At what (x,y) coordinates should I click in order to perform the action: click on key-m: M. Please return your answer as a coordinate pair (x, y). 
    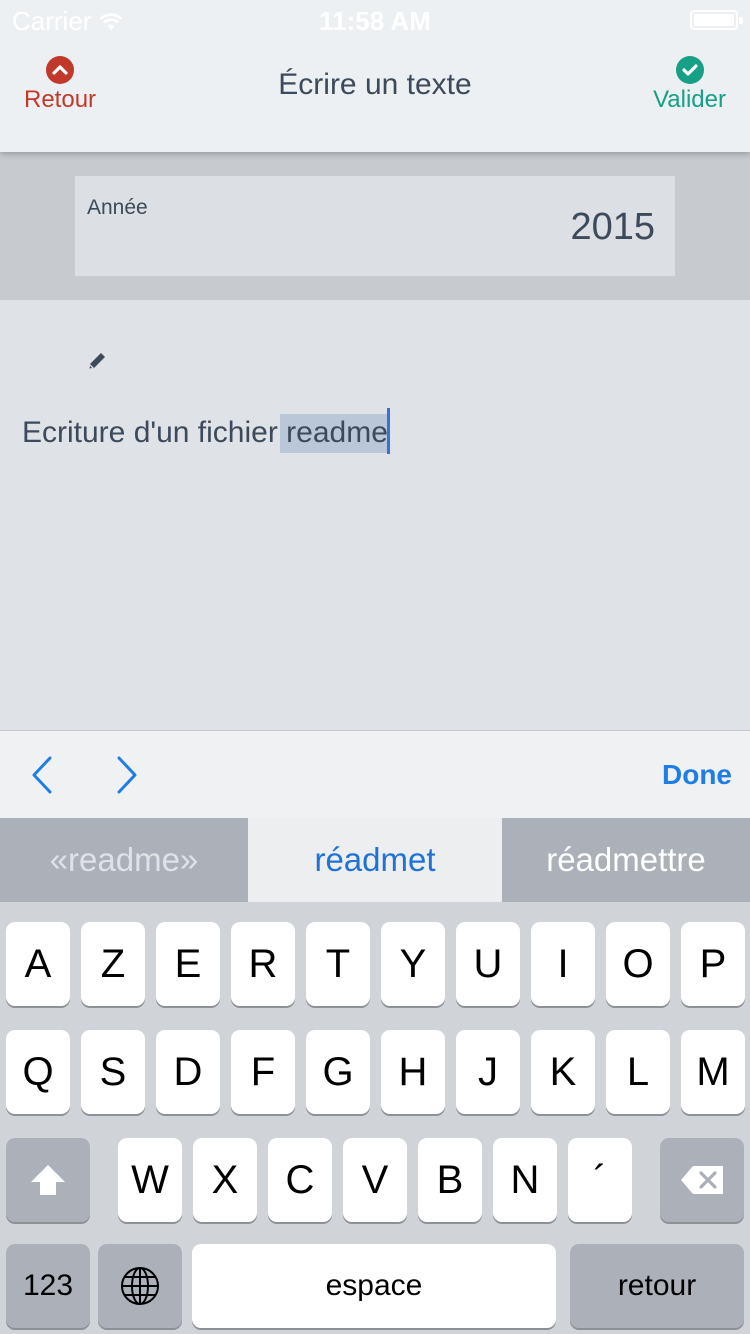
    Looking at the image, I should click on (713, 1072).